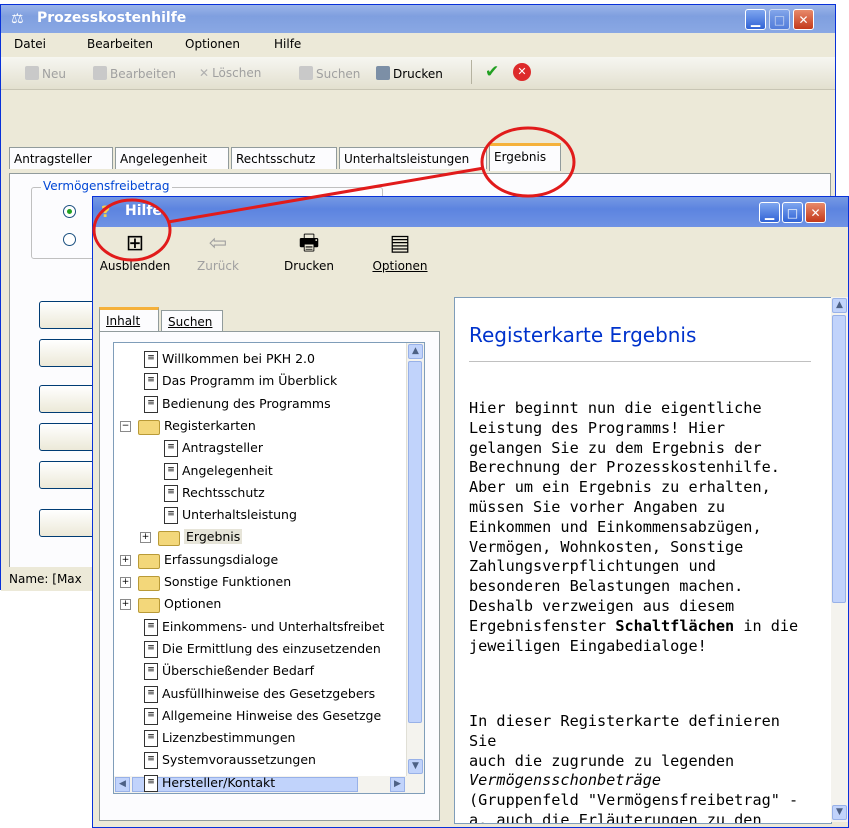 The height and width of the screenshot is (828, 849). Describe the element at coordinates (132, 230) in the screenshot. I see `annotation-circle-help` at that location.